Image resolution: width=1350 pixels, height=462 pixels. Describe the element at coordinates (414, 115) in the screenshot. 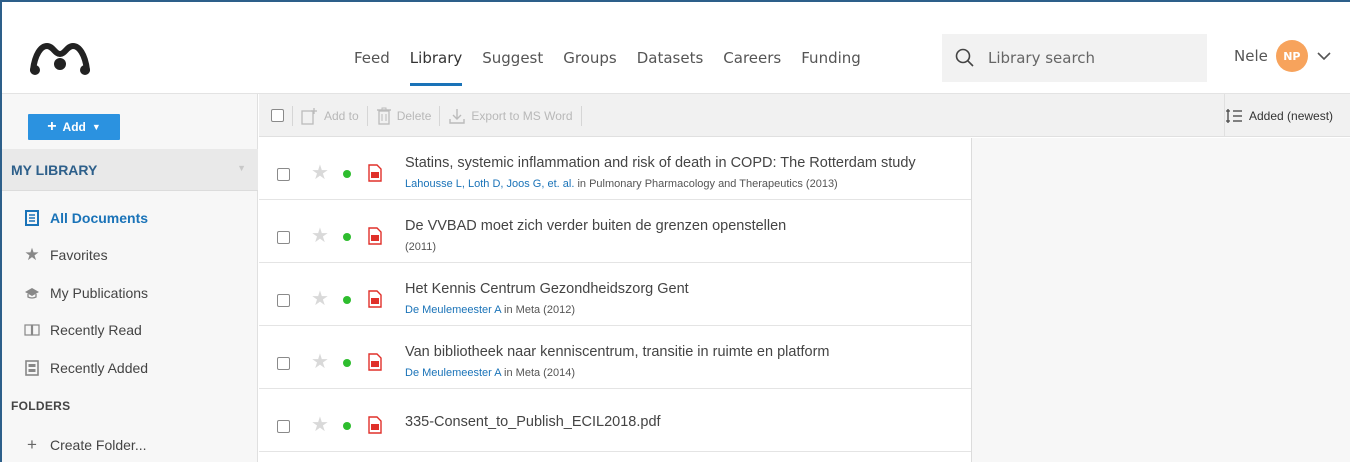

I see `delete-label: Delete` at that location.